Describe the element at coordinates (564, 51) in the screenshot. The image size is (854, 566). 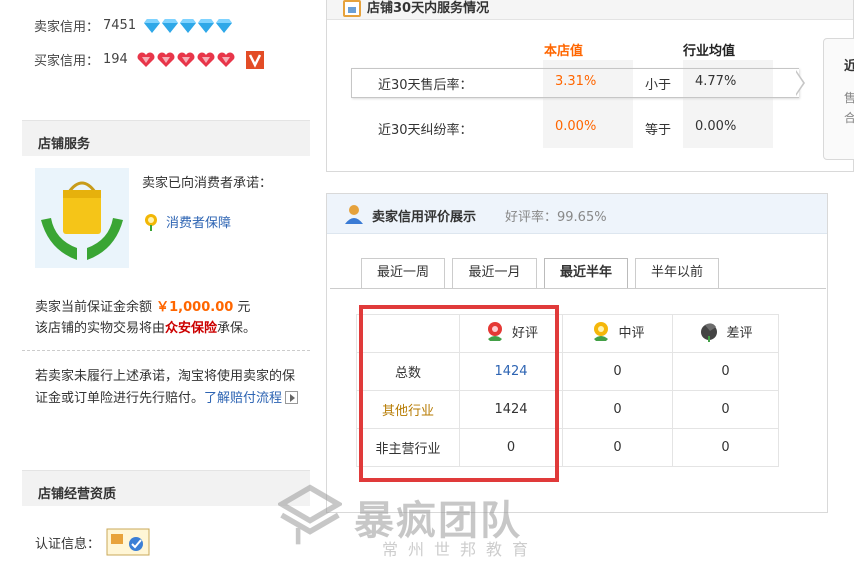
I see `own-value-header: 本店值` at that location.